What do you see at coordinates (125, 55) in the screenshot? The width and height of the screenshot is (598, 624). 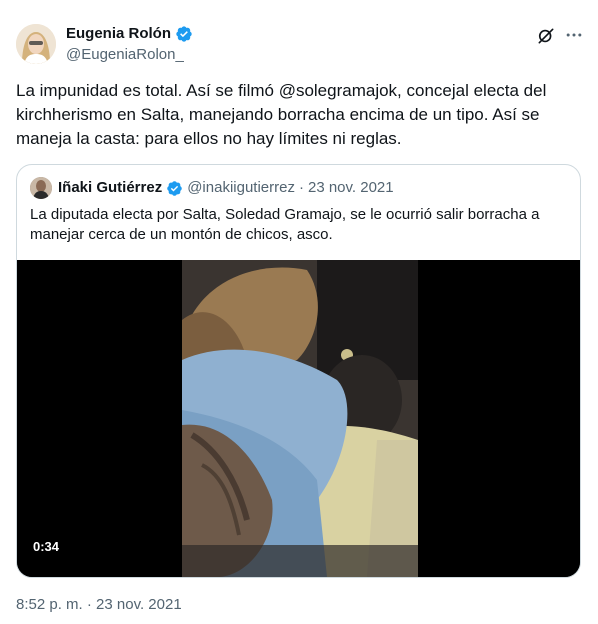 I see `author-handle: @EugeniaRolon_` at bounding box center [125, 55].